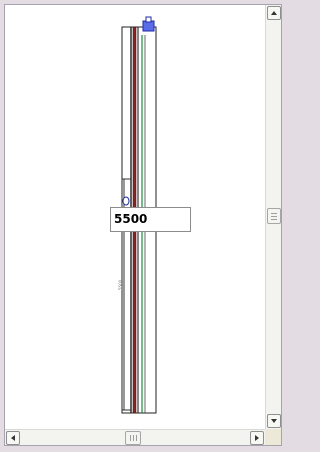 This screenshot has height=452, width=320. I want to click on horizontal-scrollbar, so click(135, 437).